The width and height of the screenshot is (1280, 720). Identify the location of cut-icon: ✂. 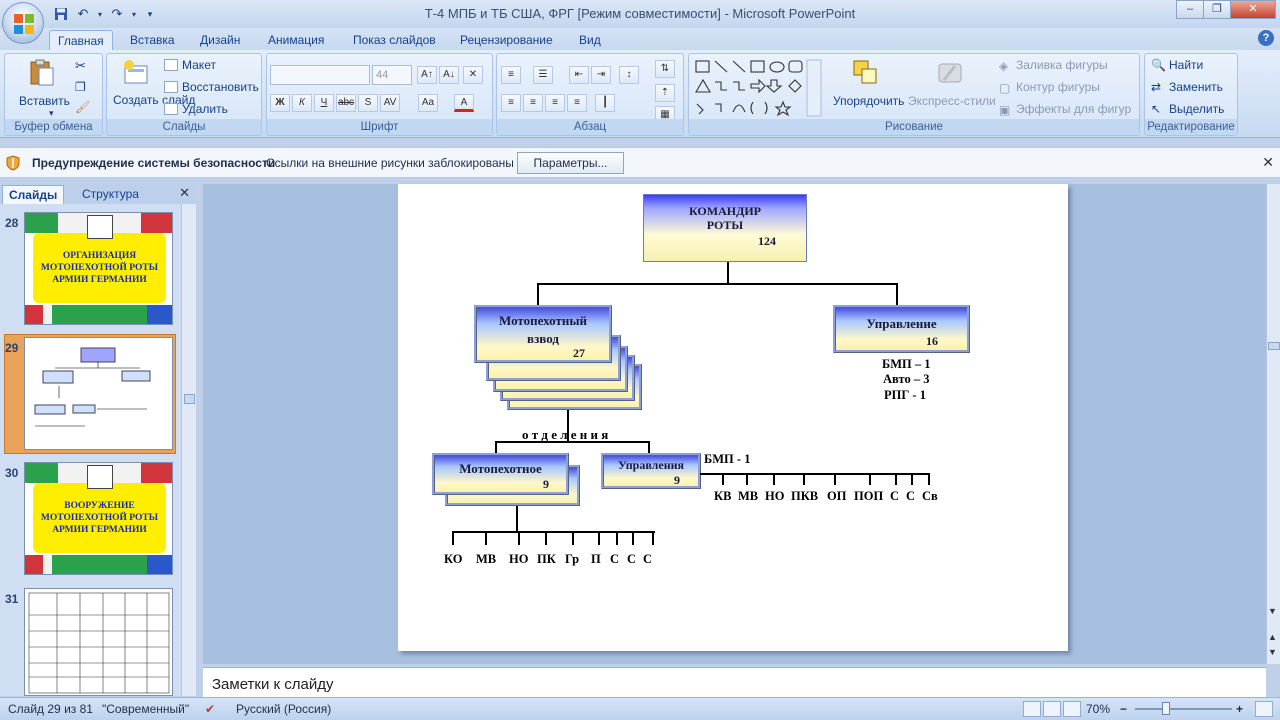
(80, 66).